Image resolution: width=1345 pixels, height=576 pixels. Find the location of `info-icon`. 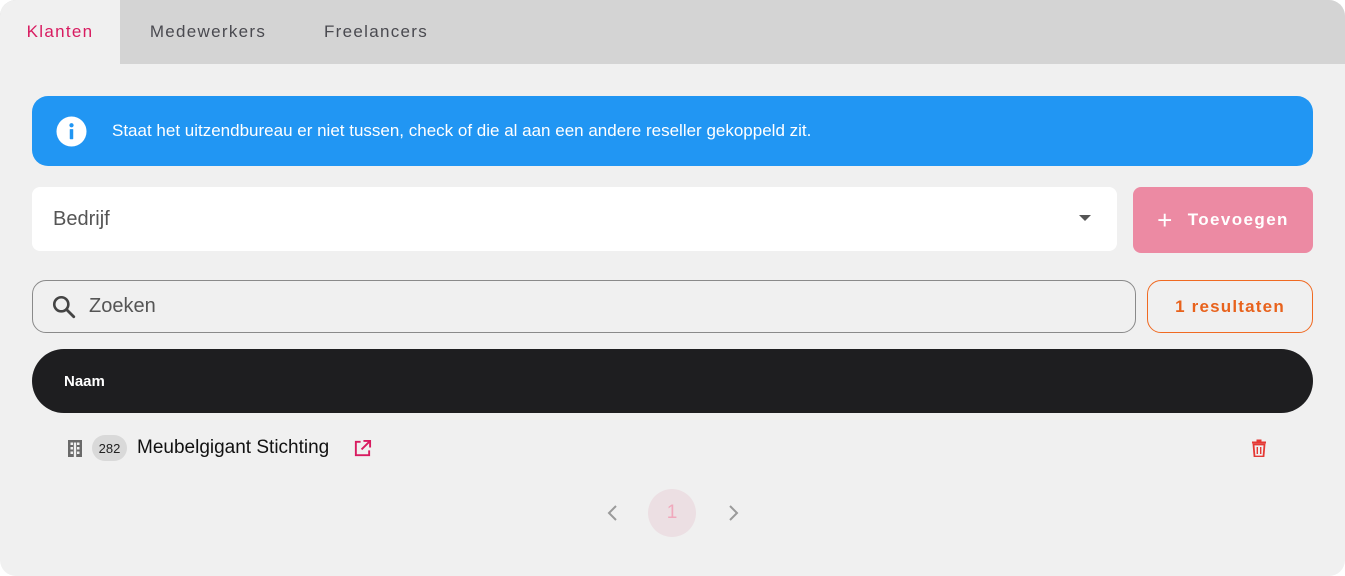

info-icon is located at coordinates (71, 131).